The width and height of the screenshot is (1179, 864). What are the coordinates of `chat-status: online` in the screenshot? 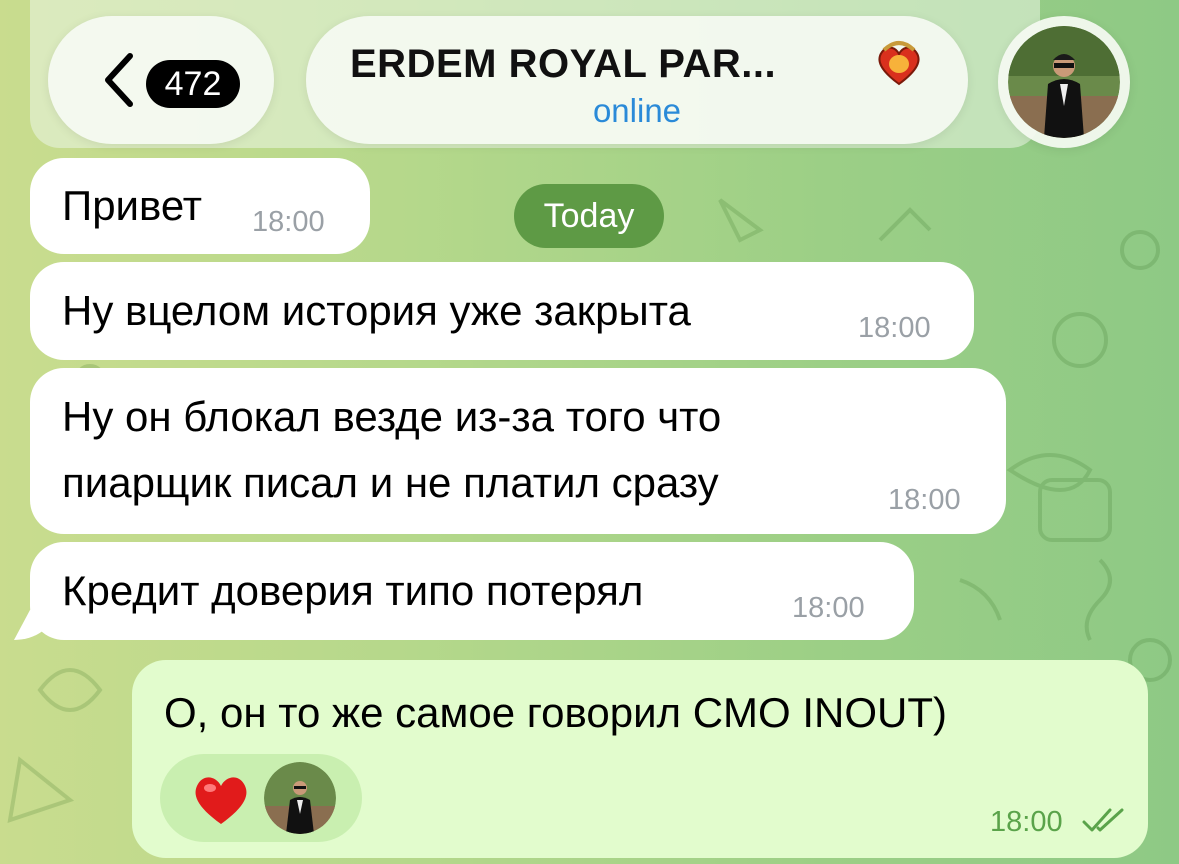 It's located at (637, 110).